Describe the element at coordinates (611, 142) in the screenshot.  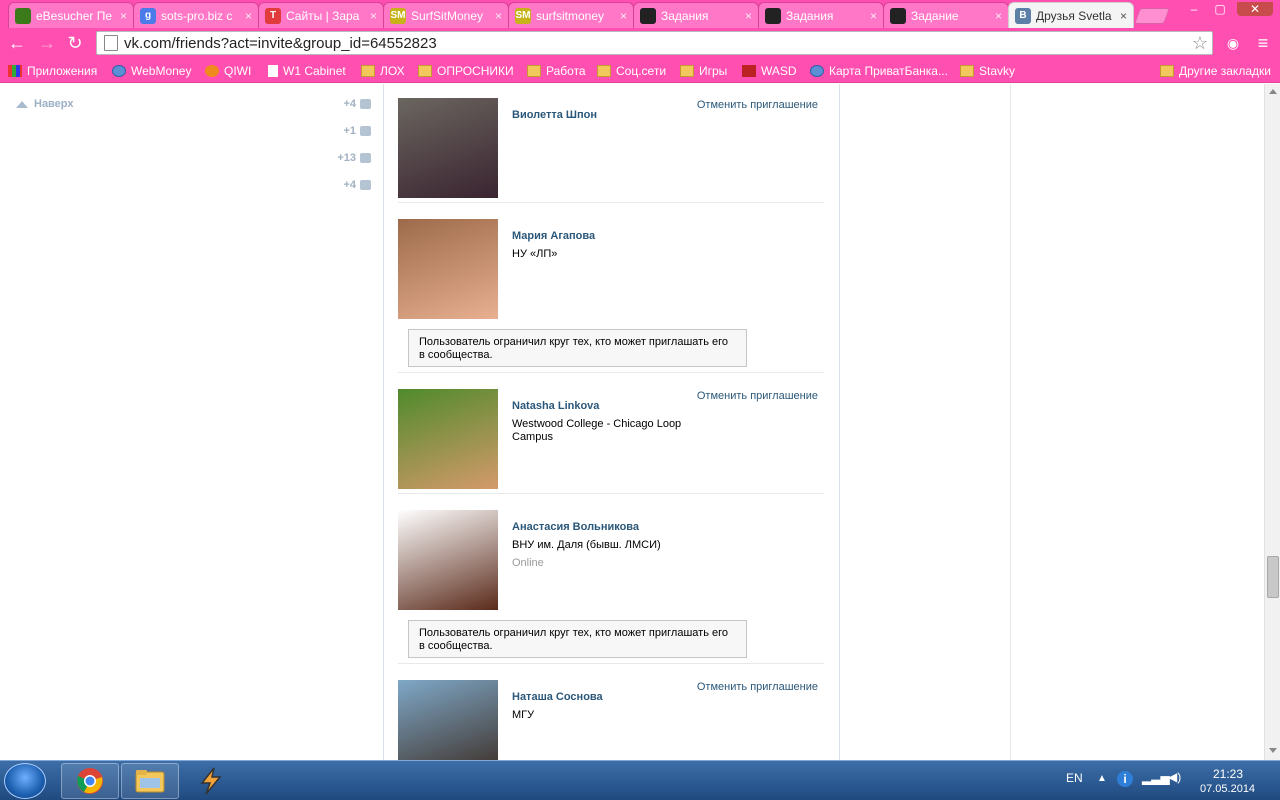
I see `friend-row: Виолетта Шпон Отменить приглашение` at that location.